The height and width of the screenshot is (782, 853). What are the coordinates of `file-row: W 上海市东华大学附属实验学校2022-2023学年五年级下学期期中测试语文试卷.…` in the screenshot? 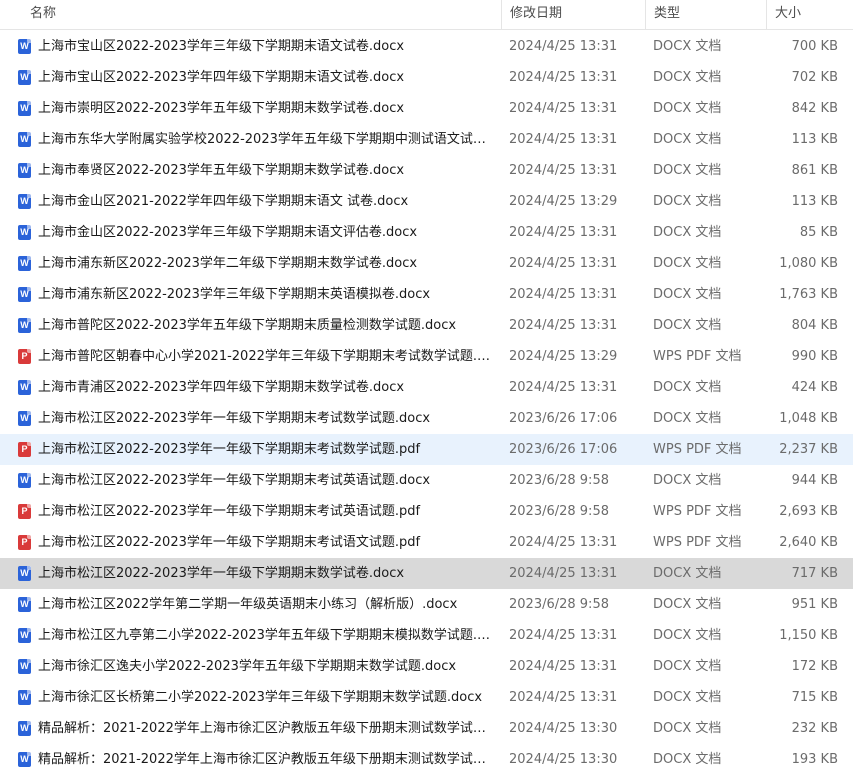 It's located at (426, 139).